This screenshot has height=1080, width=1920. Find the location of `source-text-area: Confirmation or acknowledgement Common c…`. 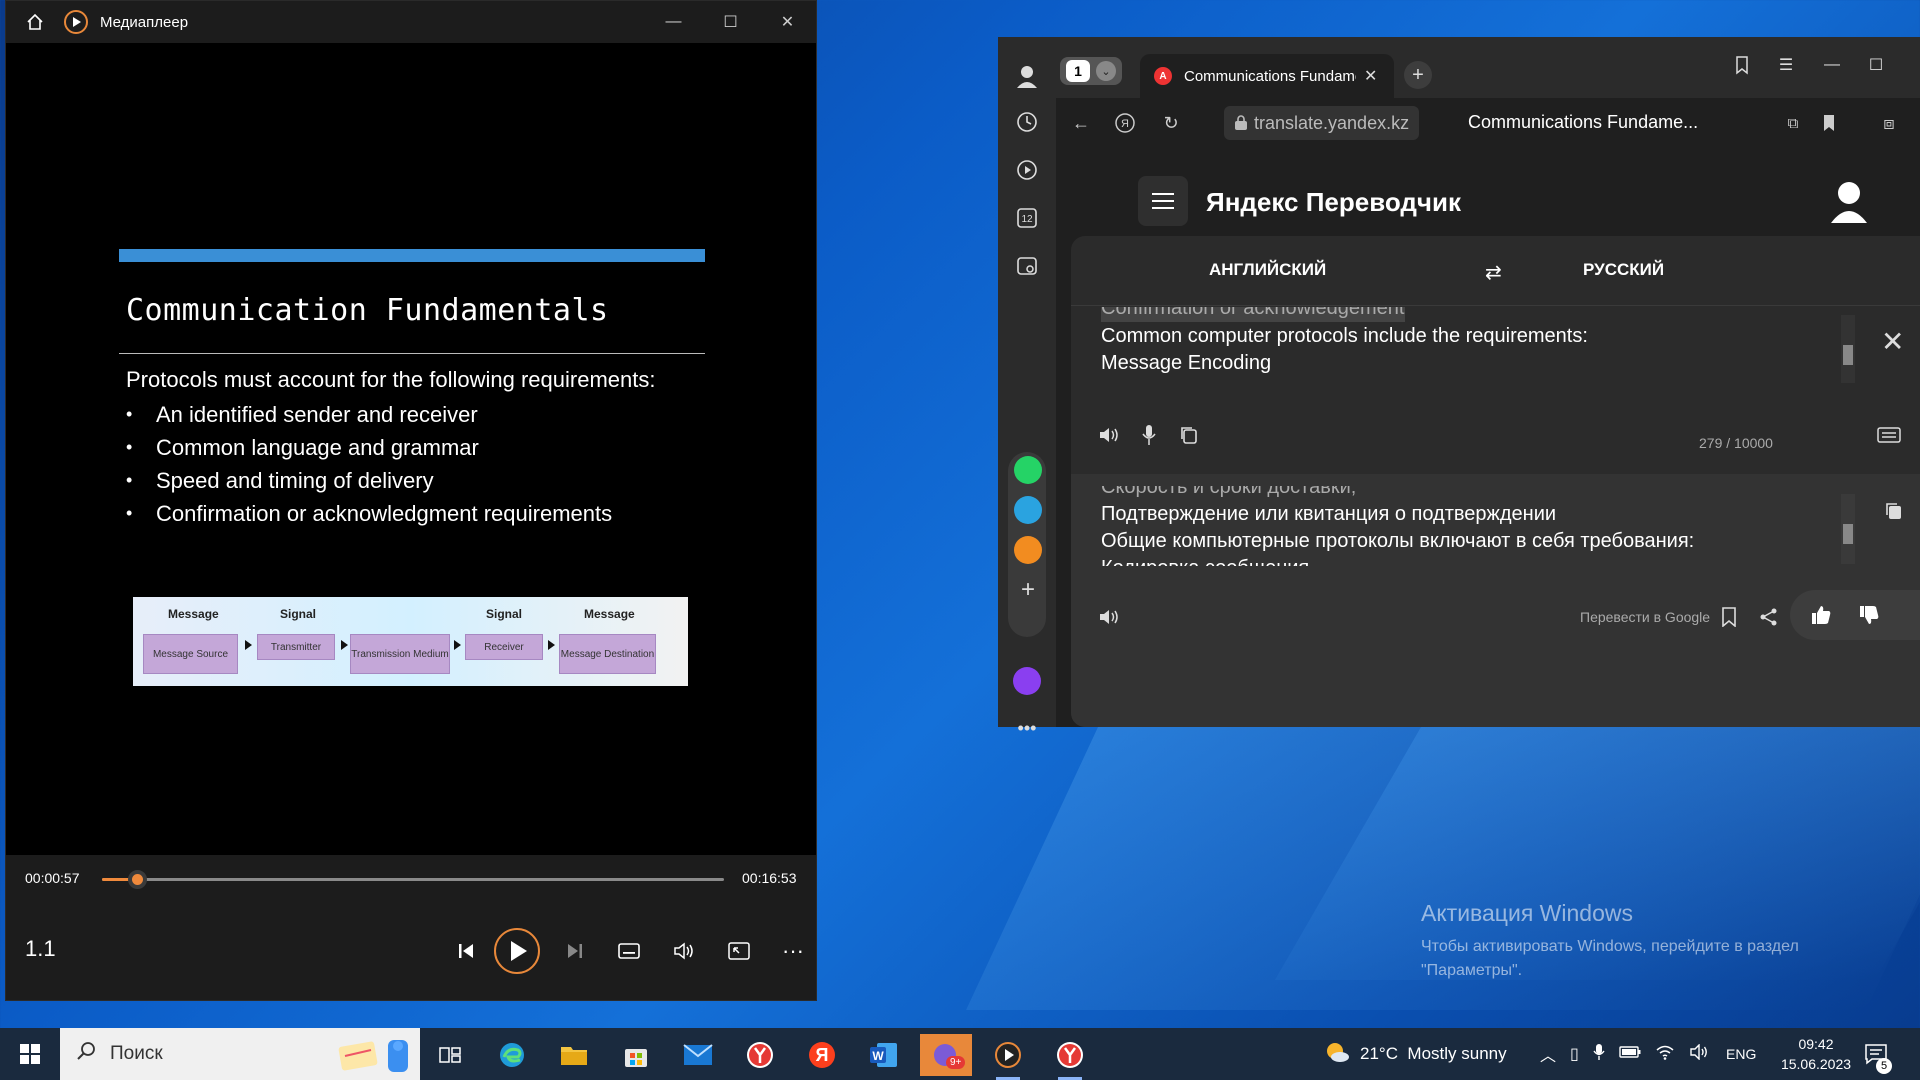

source-text-area: Confirmation or acknowledgement Common c… is located at coordinates (1495, 390).